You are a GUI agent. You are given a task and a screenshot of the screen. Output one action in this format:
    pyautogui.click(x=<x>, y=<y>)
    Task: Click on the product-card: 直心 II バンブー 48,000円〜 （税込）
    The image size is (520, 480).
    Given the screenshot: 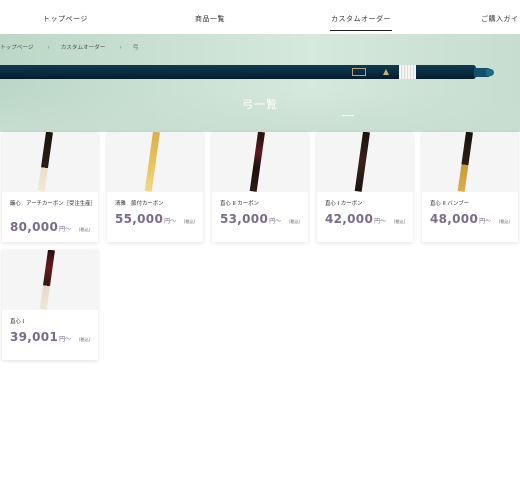 What is the action you would take?
    pyautogui.click(x=470, y=187)
    